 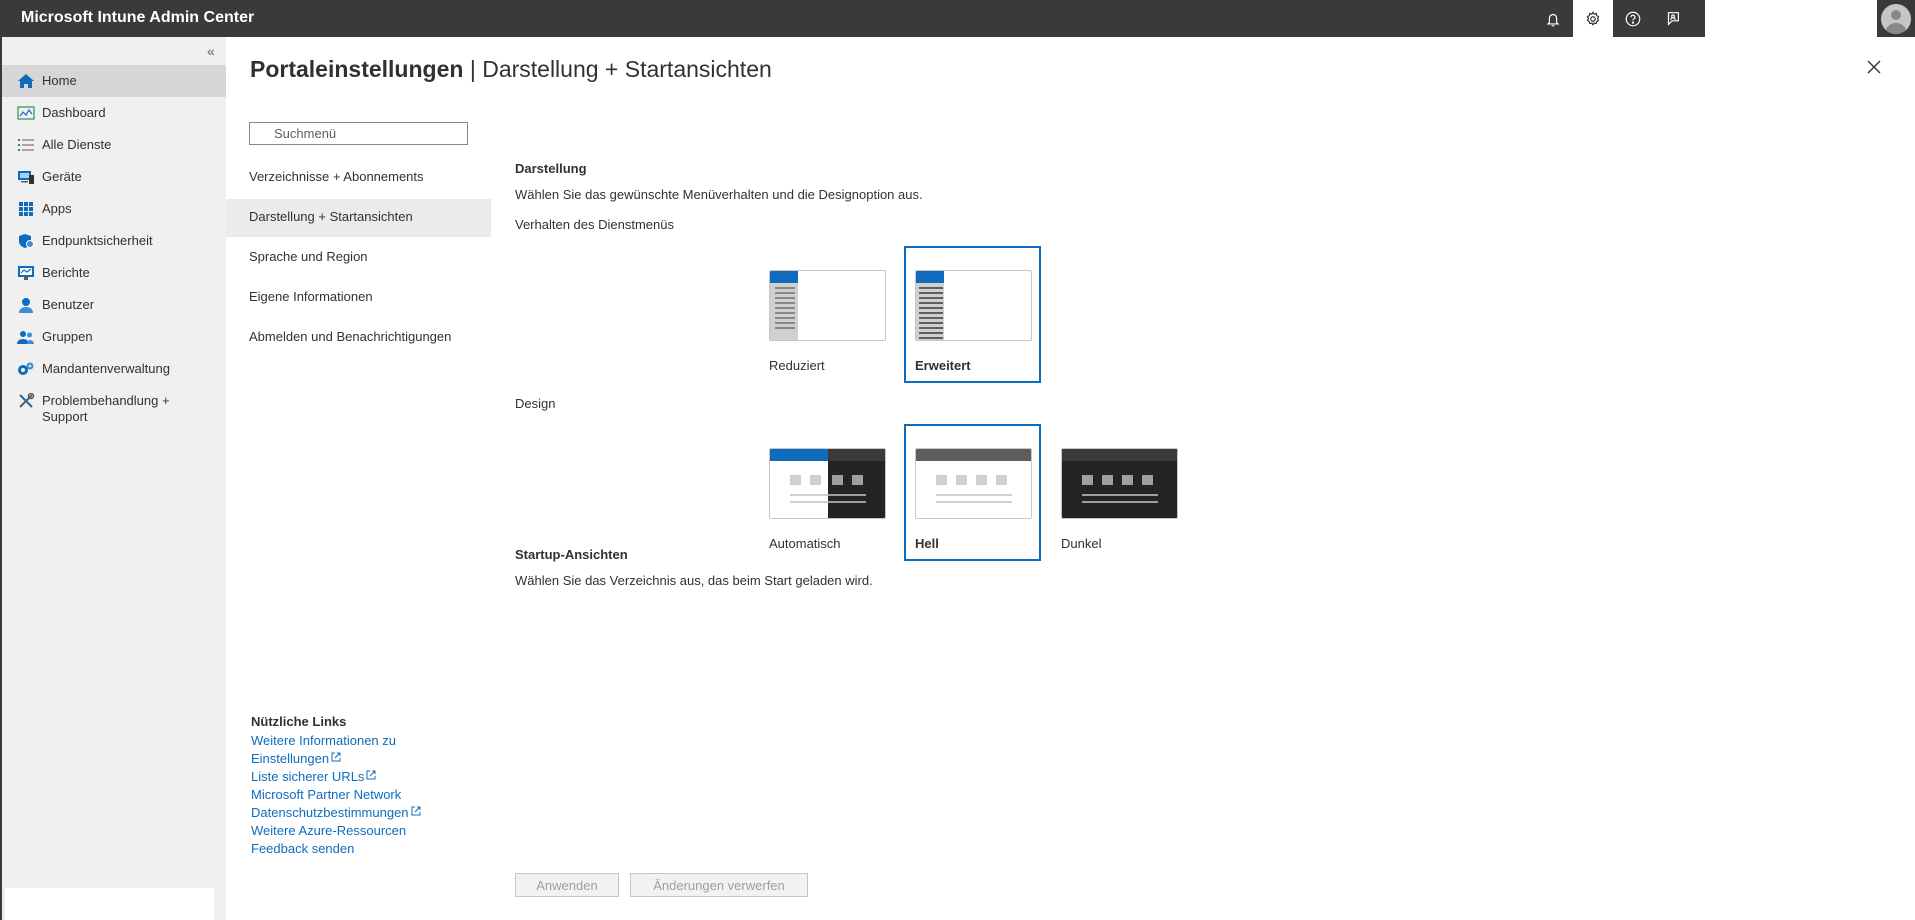 What do you see at coordinates (357, 69) in the screenshot?
I see `page-title-main: Portaleinstellungen` at bounding box center [357, 69].